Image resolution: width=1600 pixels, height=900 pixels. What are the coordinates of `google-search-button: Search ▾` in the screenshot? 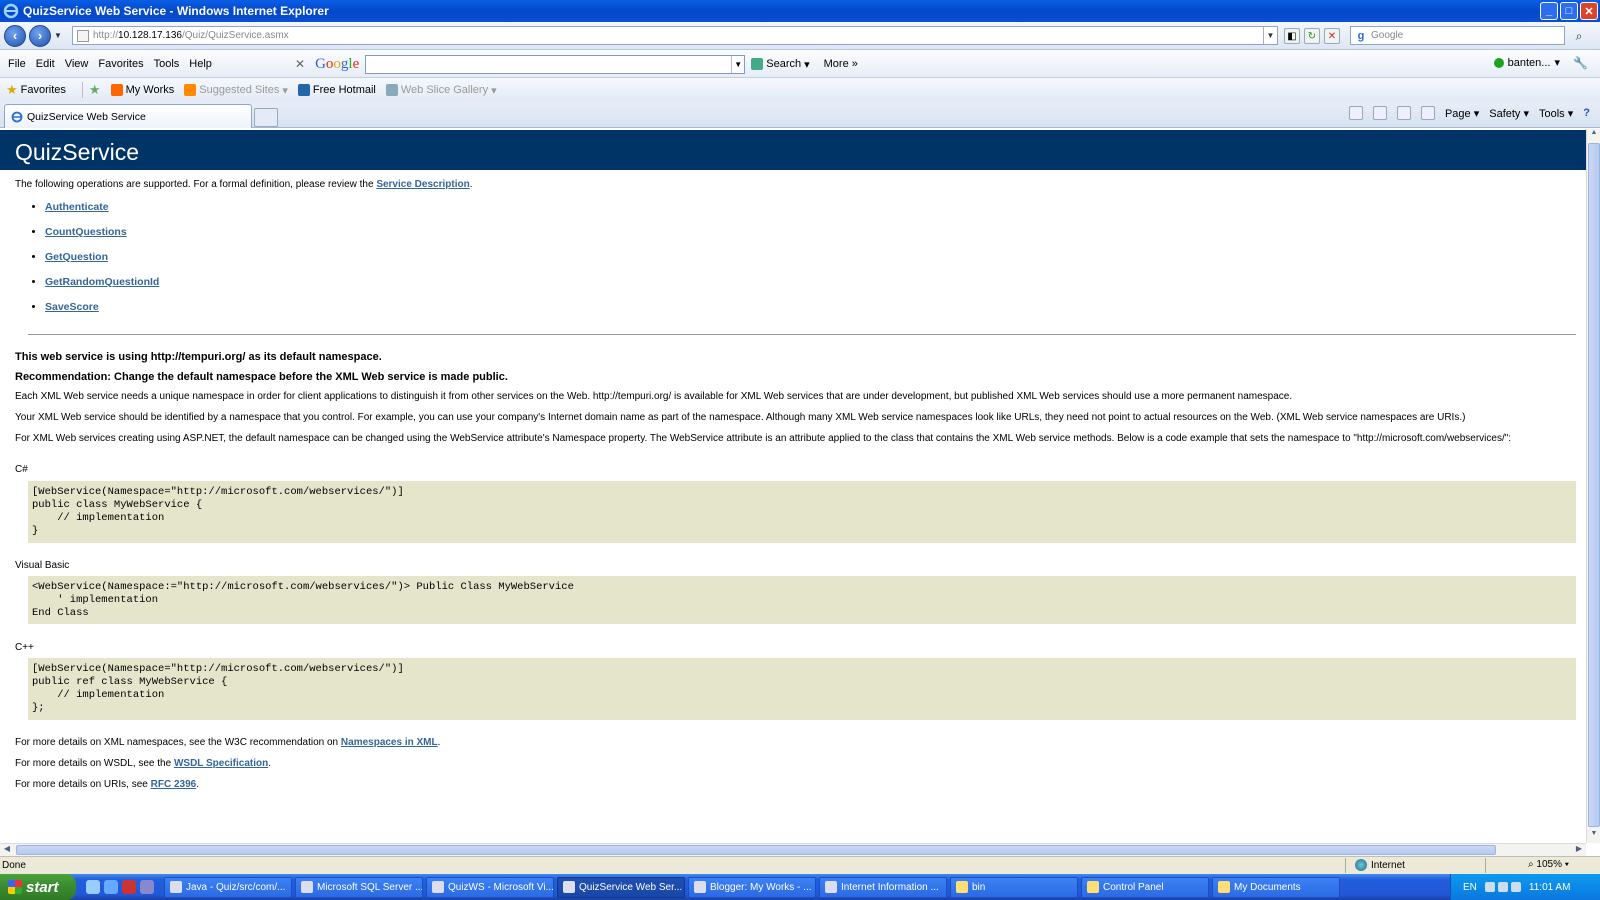 It's located at (780, 64).